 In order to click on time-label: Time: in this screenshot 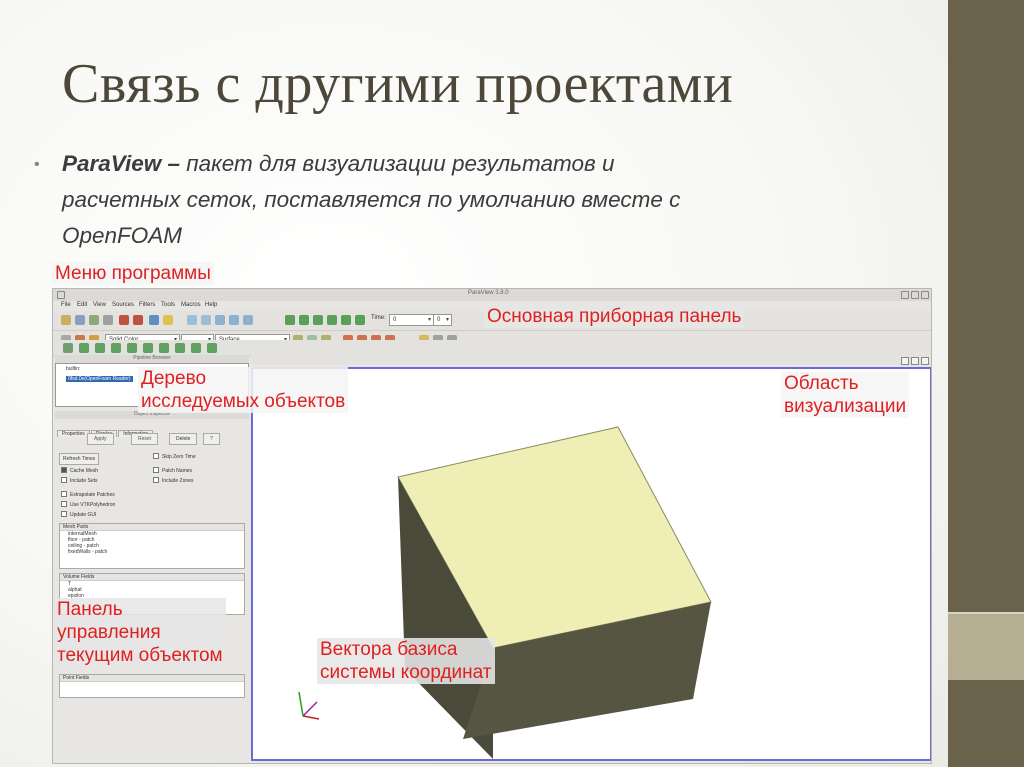, I will do `click(378, 318)`.